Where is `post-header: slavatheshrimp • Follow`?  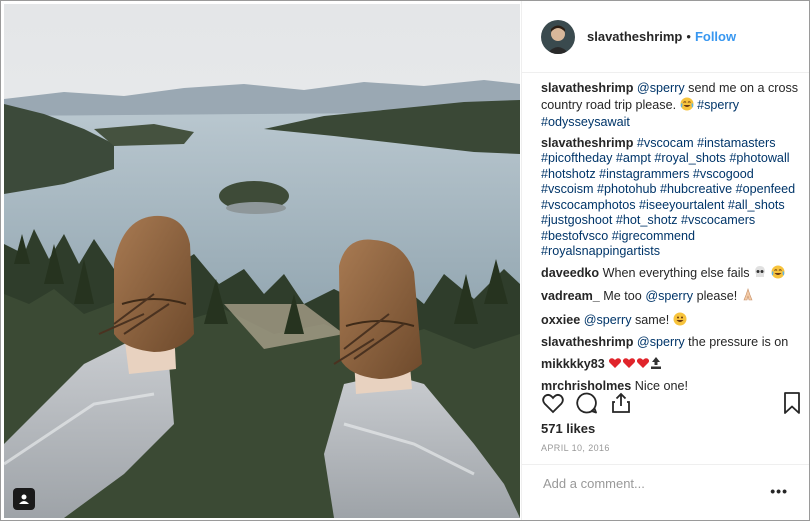
post-header: slavatheshrimp • Follow is located at coordinates (665, 37).